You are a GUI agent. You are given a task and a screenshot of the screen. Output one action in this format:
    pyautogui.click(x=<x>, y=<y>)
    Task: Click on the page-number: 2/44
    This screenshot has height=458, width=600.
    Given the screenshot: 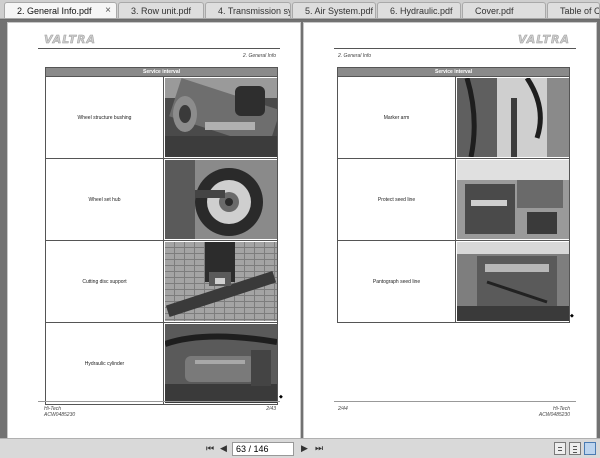 What is the action you would take?
    pyautogui.click(x=343, y=409)
    